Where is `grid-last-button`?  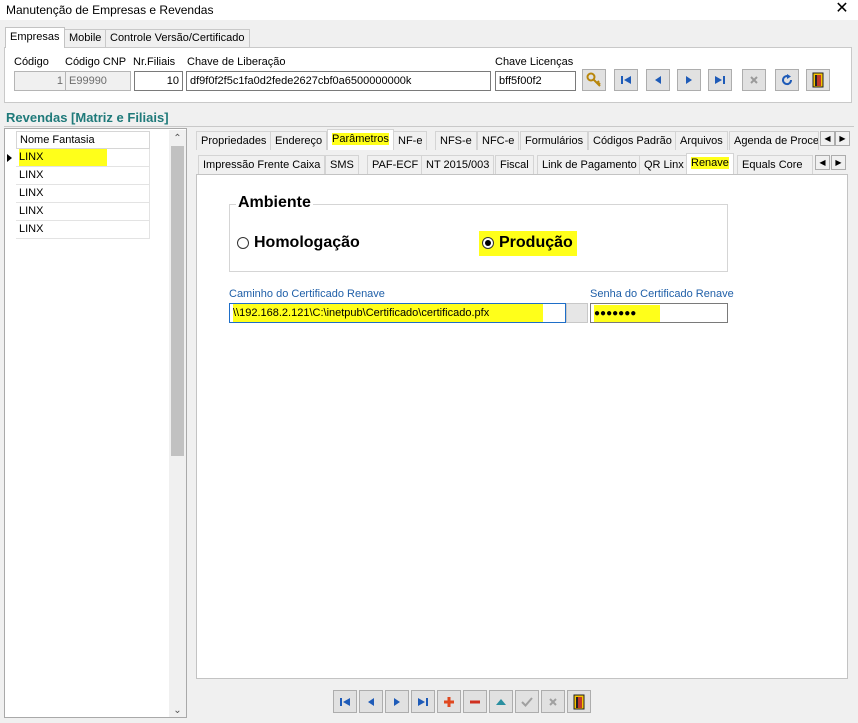 grid-last-button is located at coordinates (423, 701).